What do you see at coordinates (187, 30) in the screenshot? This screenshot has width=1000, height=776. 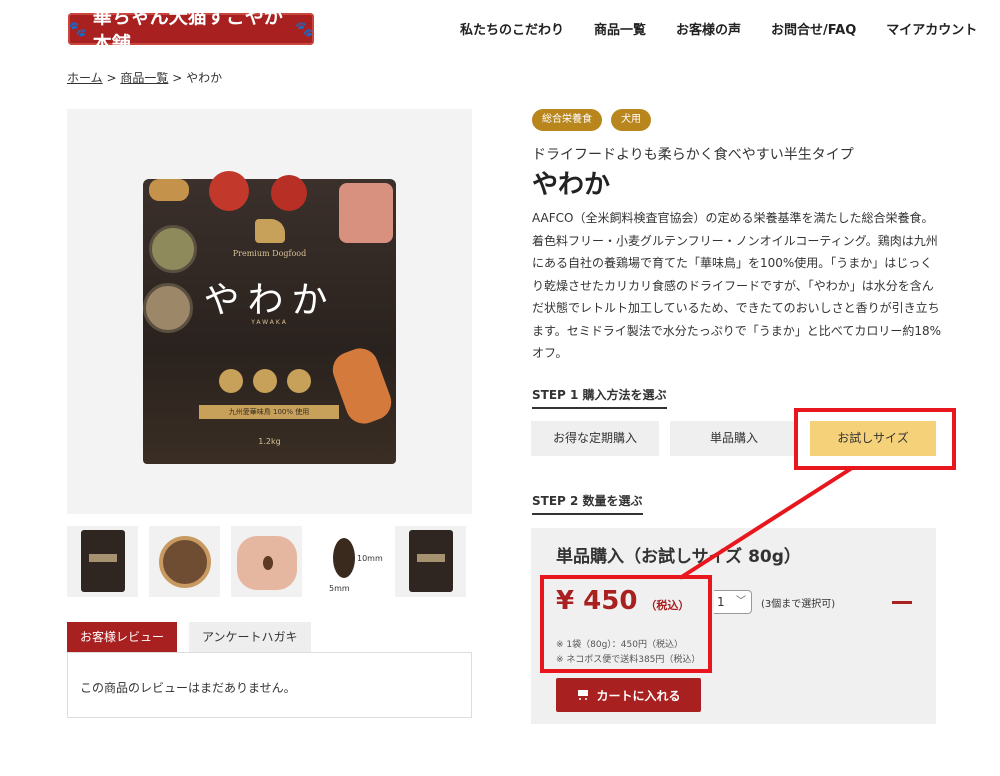 I see `logo-text: 華ちゃん犬猫すこやか本舗` at bounding box center [187, 30].